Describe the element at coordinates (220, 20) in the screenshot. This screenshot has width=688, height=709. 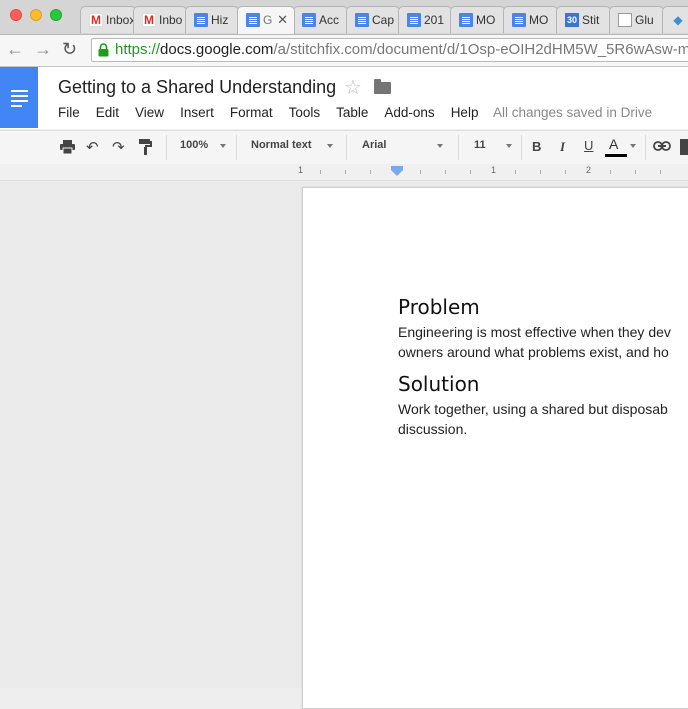
I see `tab-label: Hiz` at that location.